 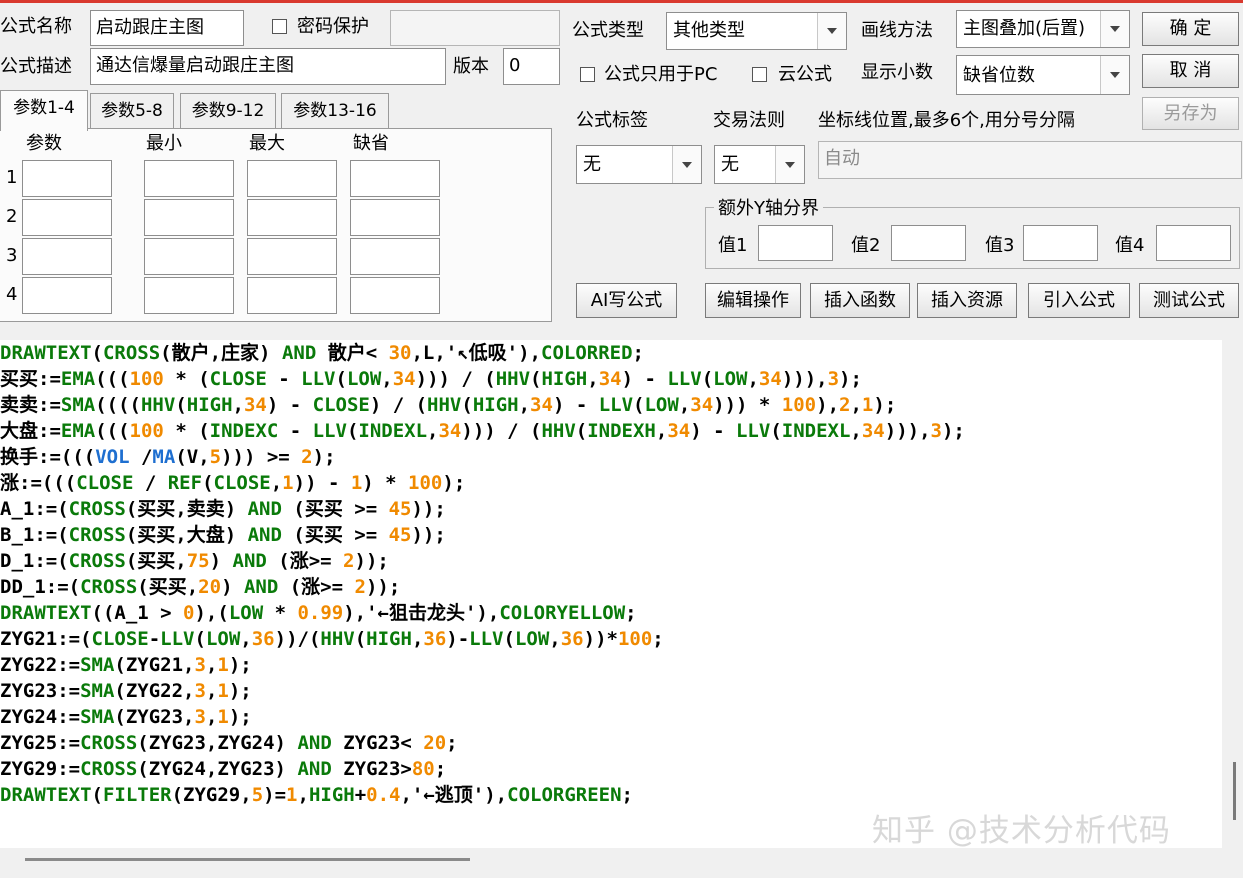 I want to click on param-2-max-field, so click(x=292, y=217).